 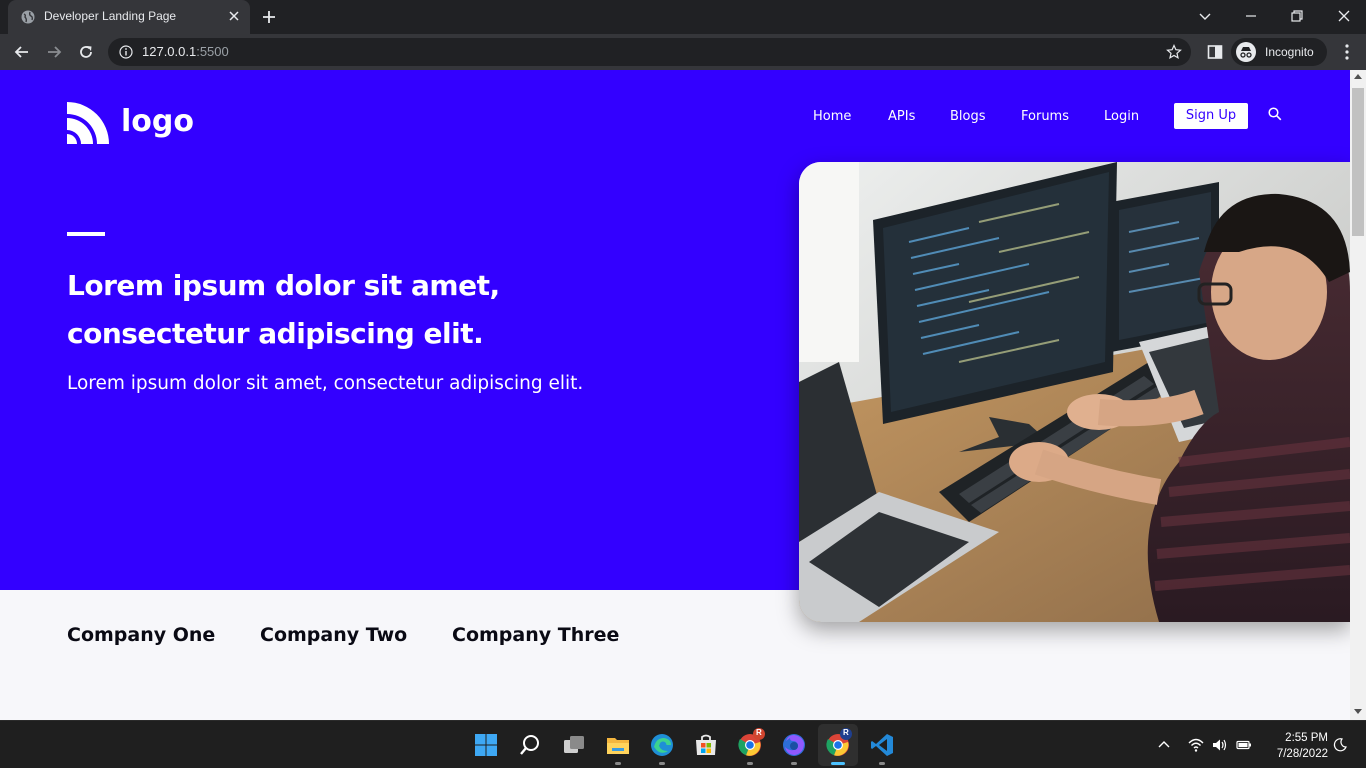 What do you see at coordinates (574, 745) in the screenshot?
I see `task-view-icon` at bounding box center [574, 745].